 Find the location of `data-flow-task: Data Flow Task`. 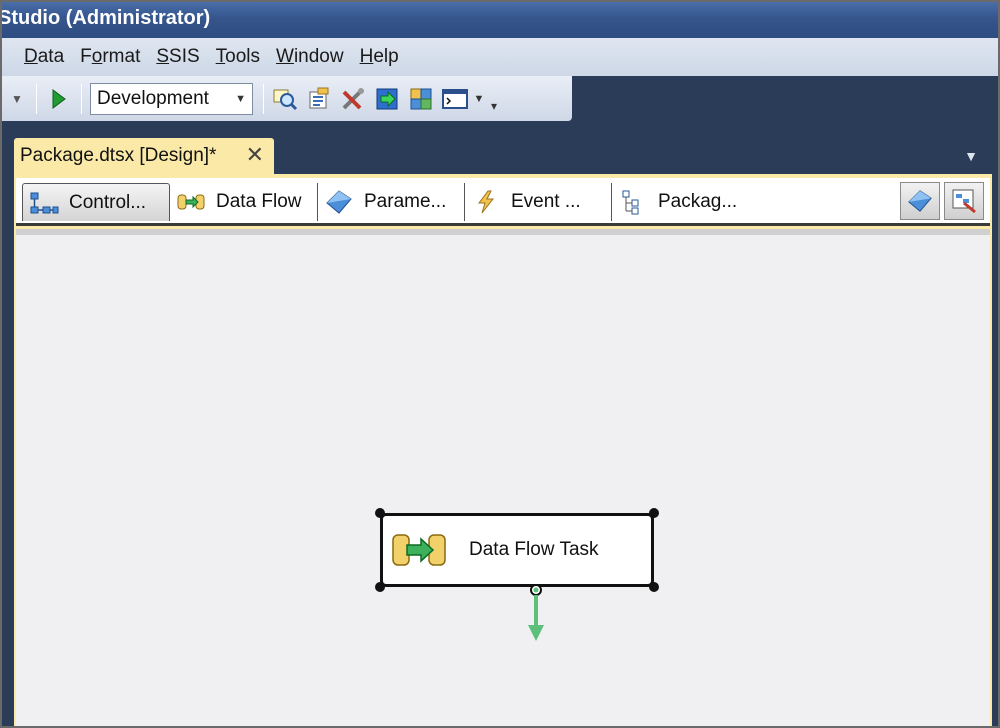

data-flow-task: Data Flow Task is located at coordinates (517, 550).